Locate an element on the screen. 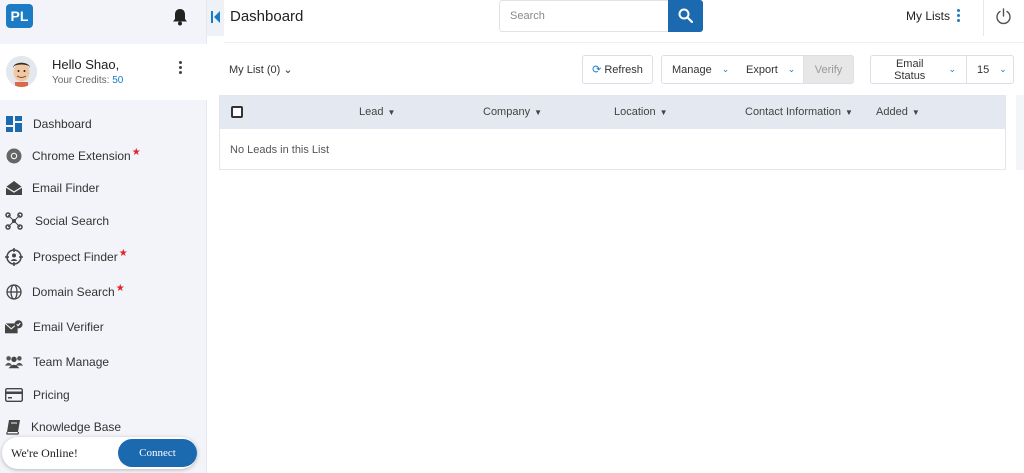 The image size is (1024, 473). sidebar-item-team-manage: Team Manage is located at coordinates (103, 362).